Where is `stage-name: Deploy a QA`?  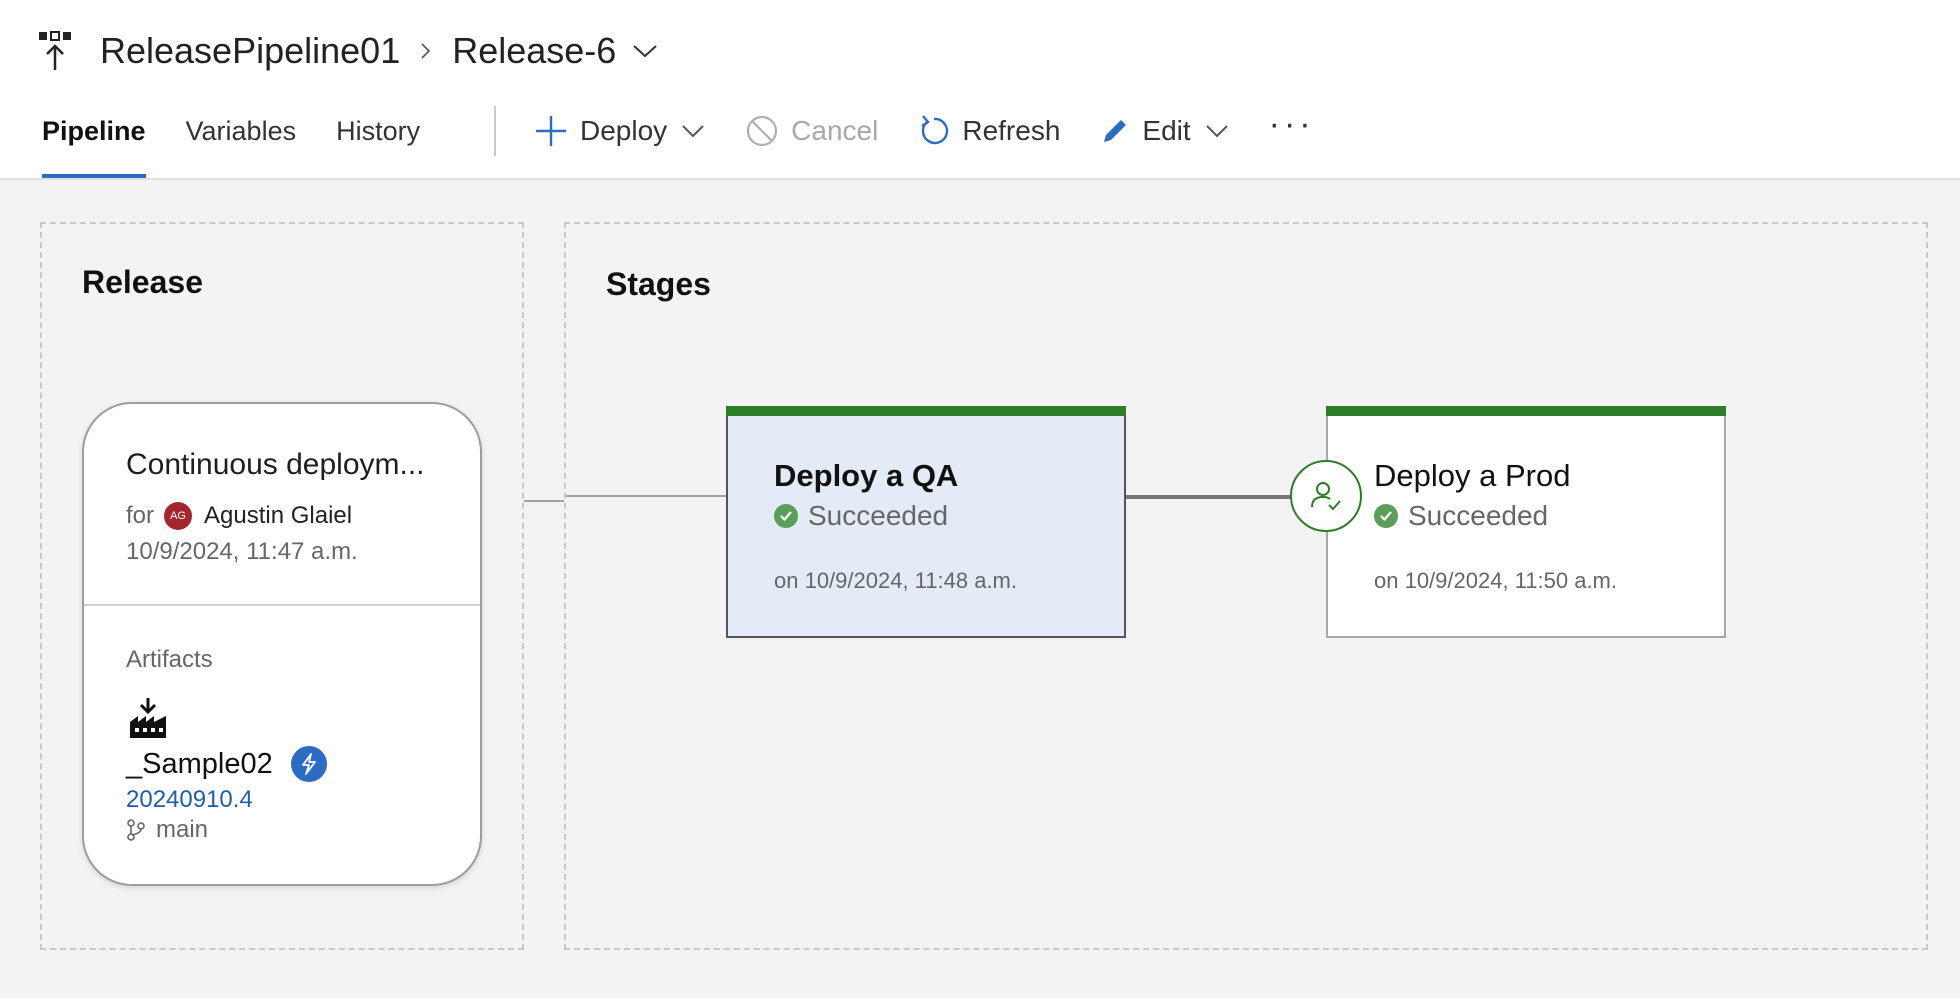 stage-name: Deploy a QA is located at coordinates (866, 475).